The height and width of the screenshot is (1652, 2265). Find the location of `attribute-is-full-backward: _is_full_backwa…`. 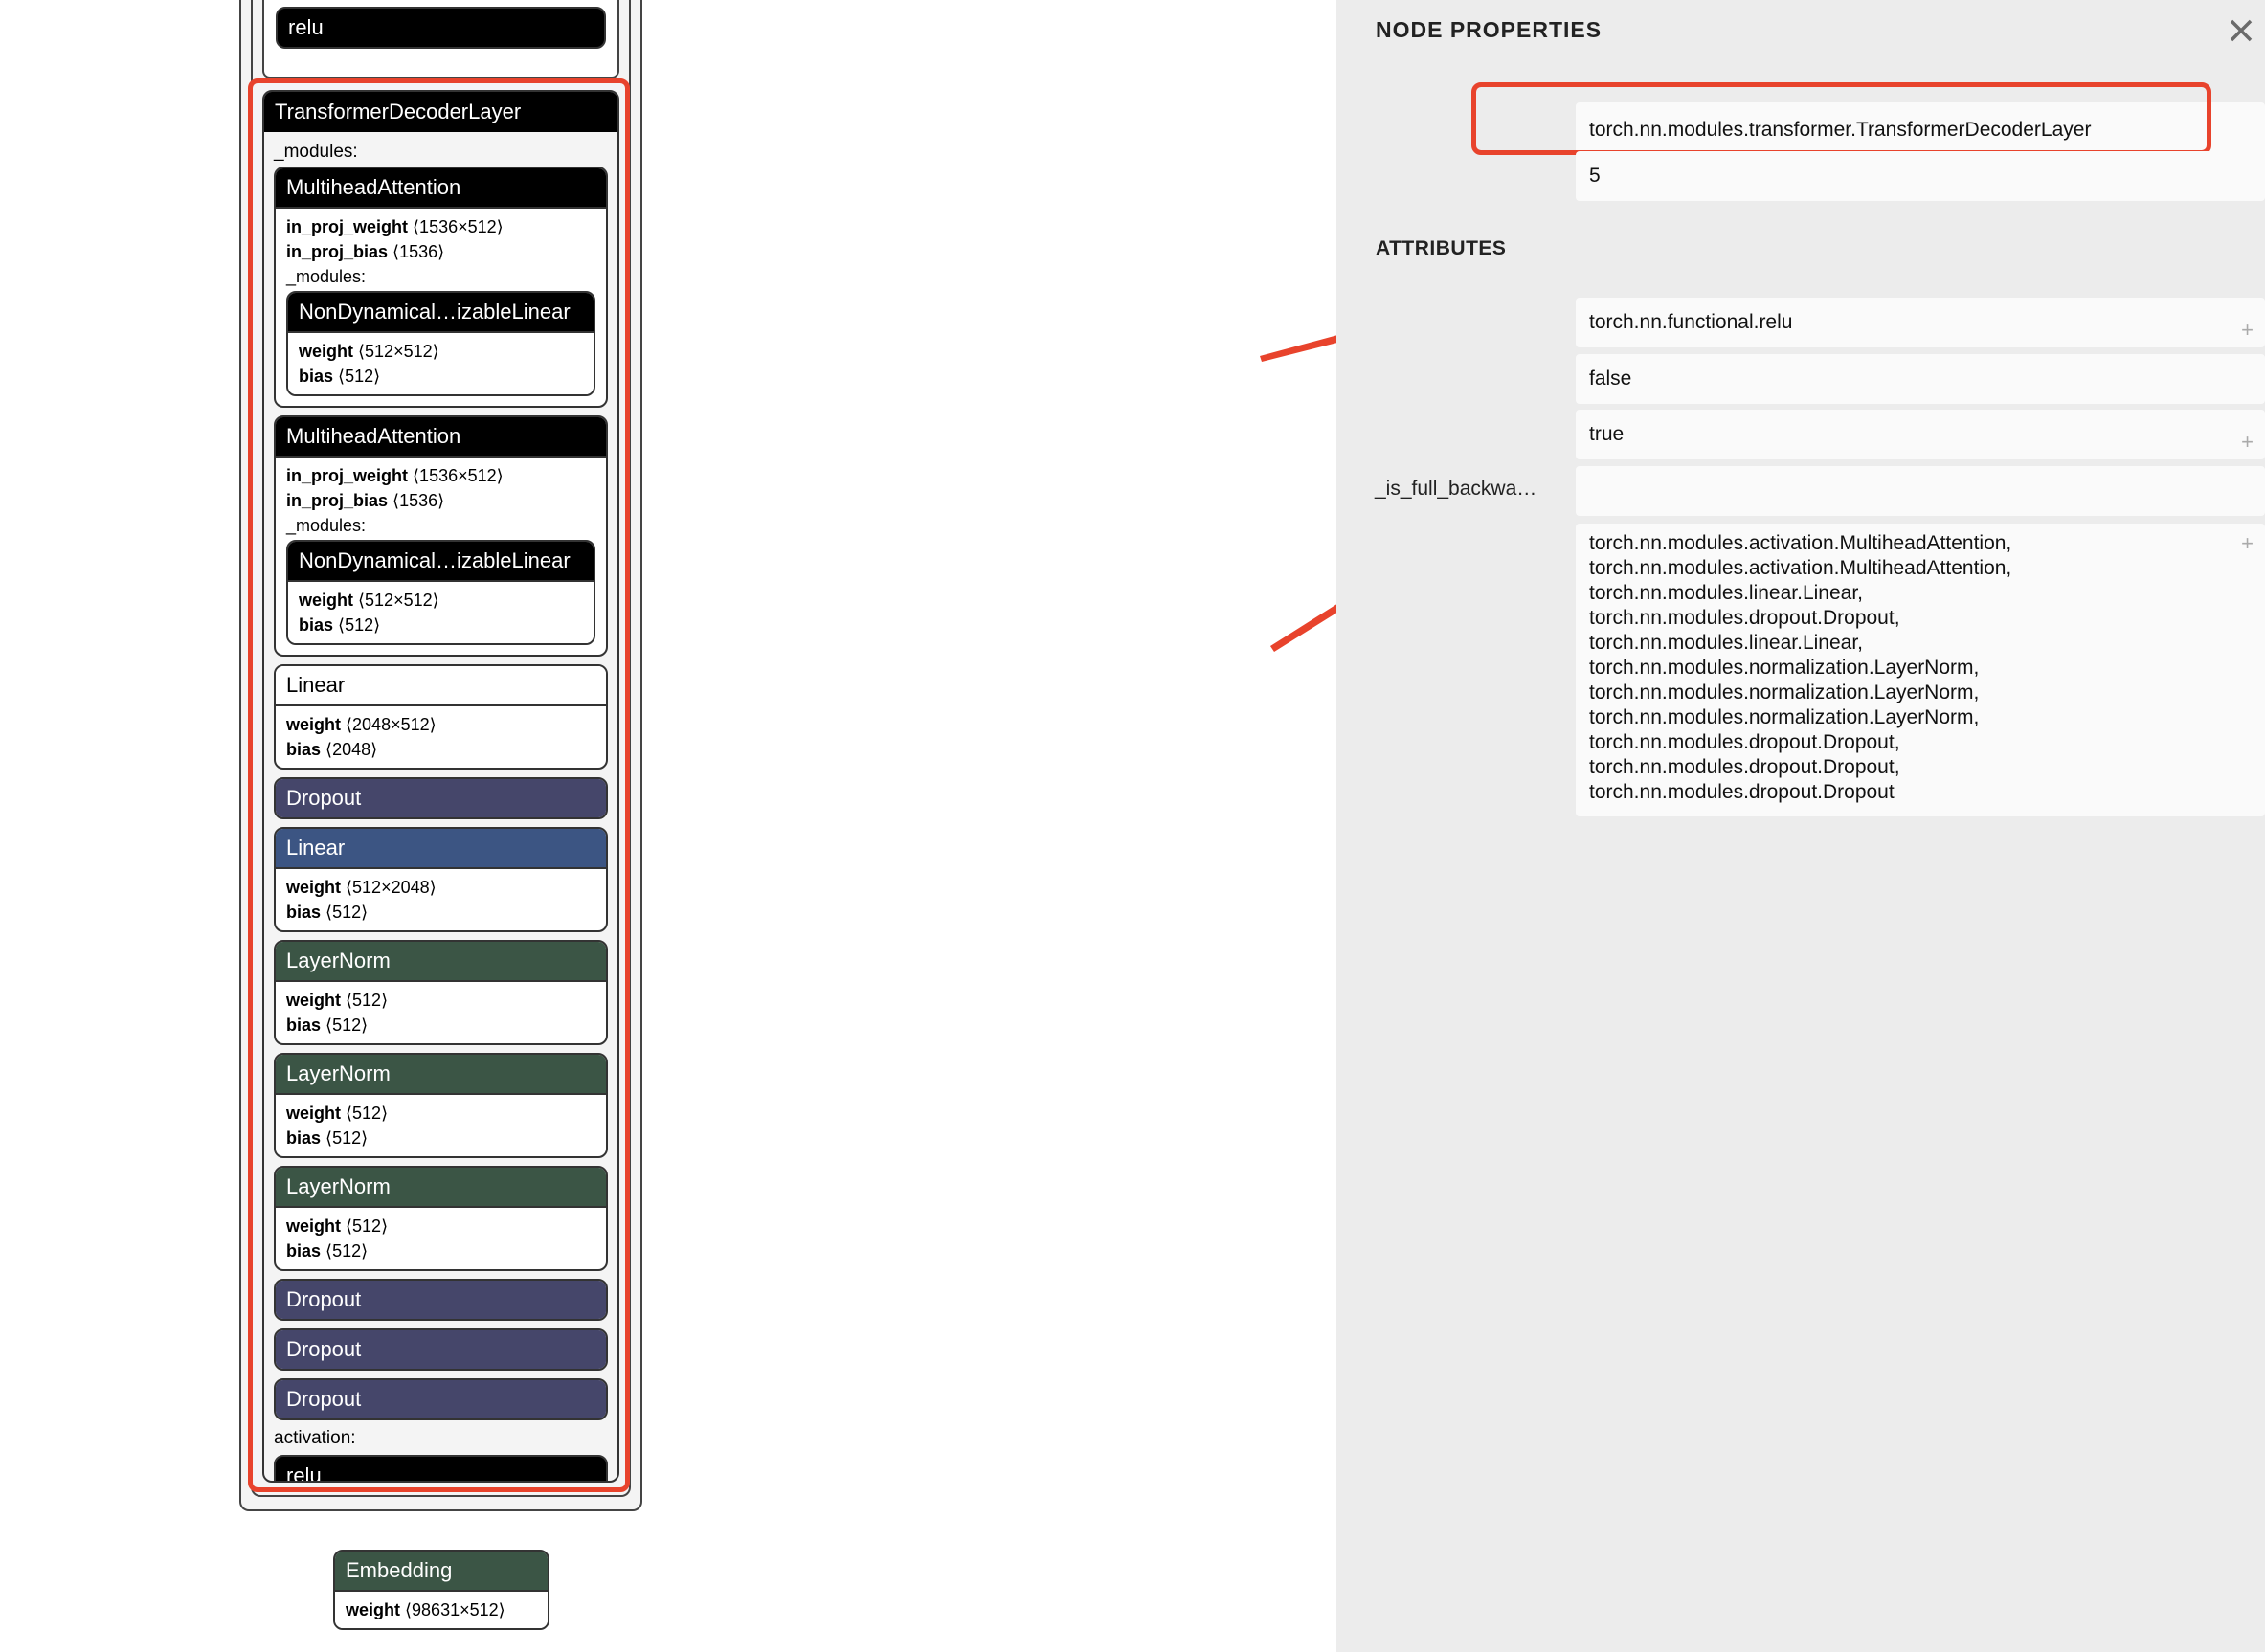

attribute-is-full-backward: _is_full_backwa… is located at coordinates (1801, 491).